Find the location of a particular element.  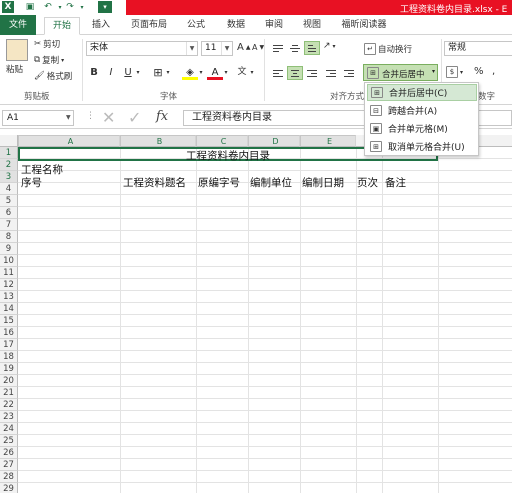

currency-button: $ ▾ is located at coordinates (454, 72).